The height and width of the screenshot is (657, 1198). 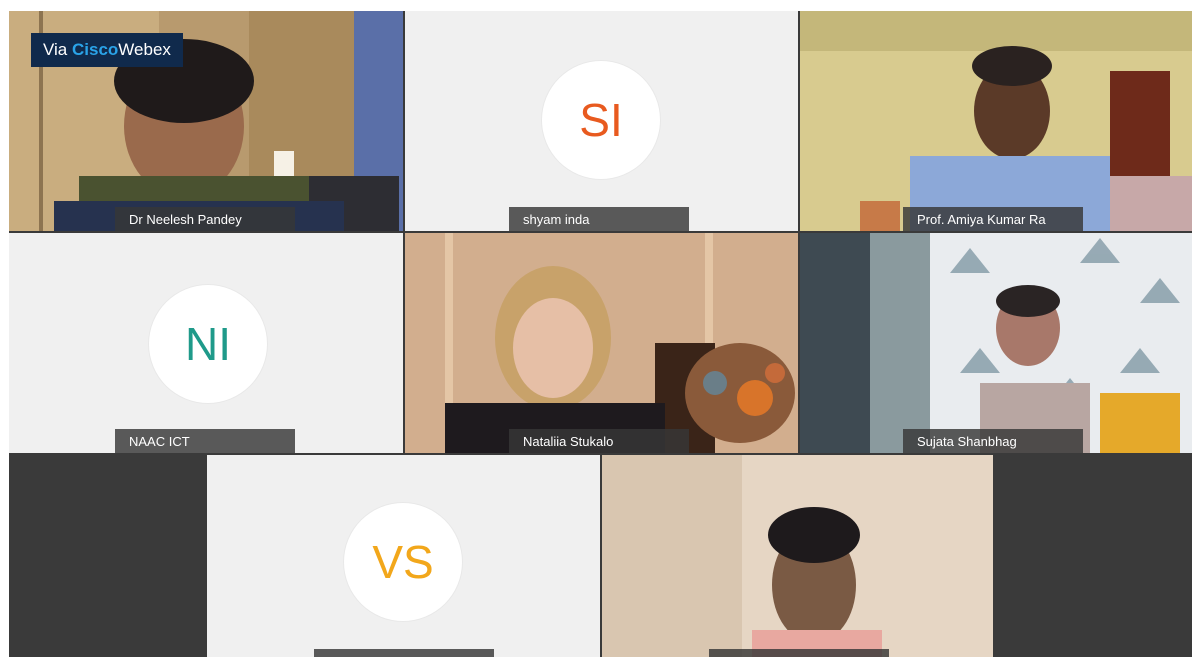 I want to click on avatar-initials: NI, so click(x=208, y=344).